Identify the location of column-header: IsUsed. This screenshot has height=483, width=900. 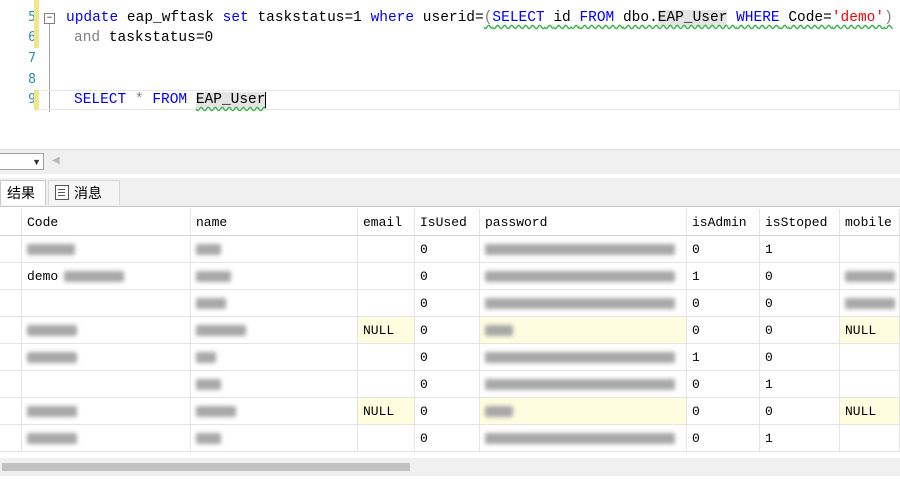
(447, 222).